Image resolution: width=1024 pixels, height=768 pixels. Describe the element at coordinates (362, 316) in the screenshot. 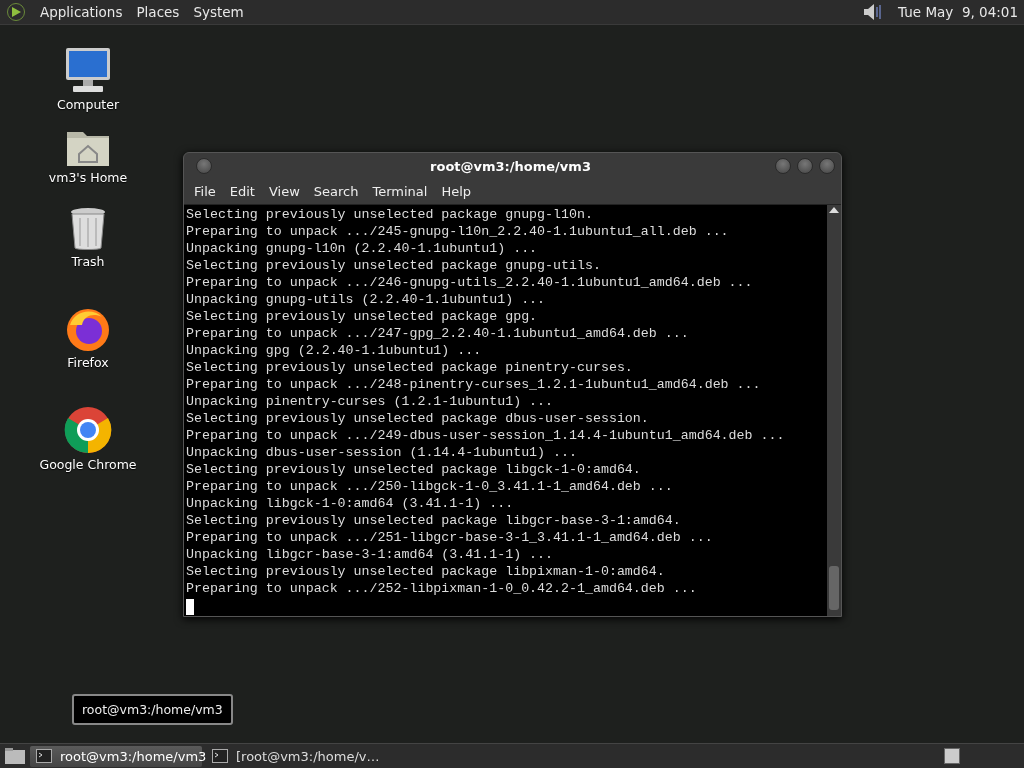

I see `terminal-line: Selecting previously unselected package gpg.` at that location.